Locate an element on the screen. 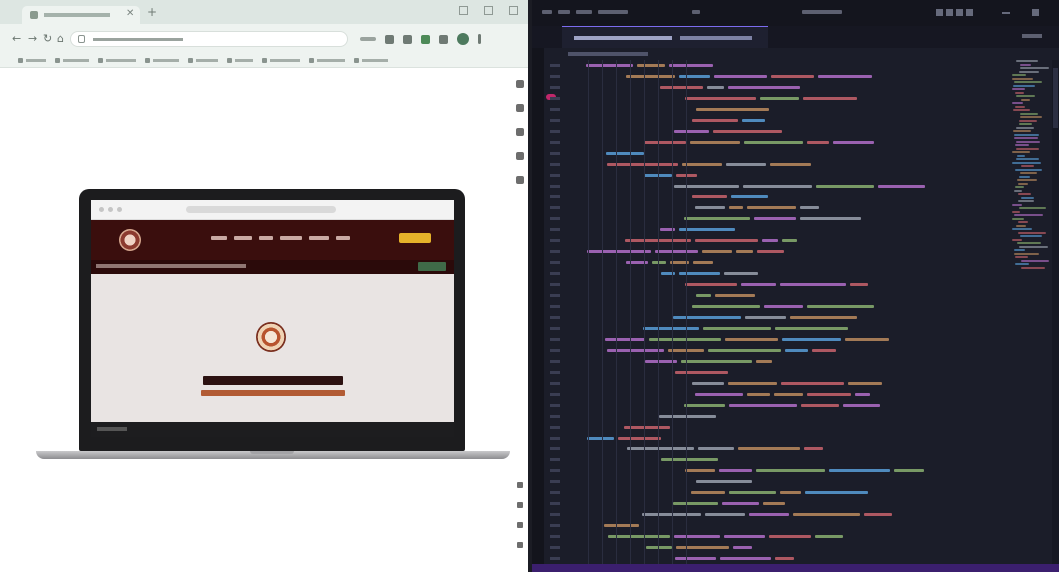 This screenshot has width=1059, height=572. editor-scrollbar is located at coordinates (1055, 312).